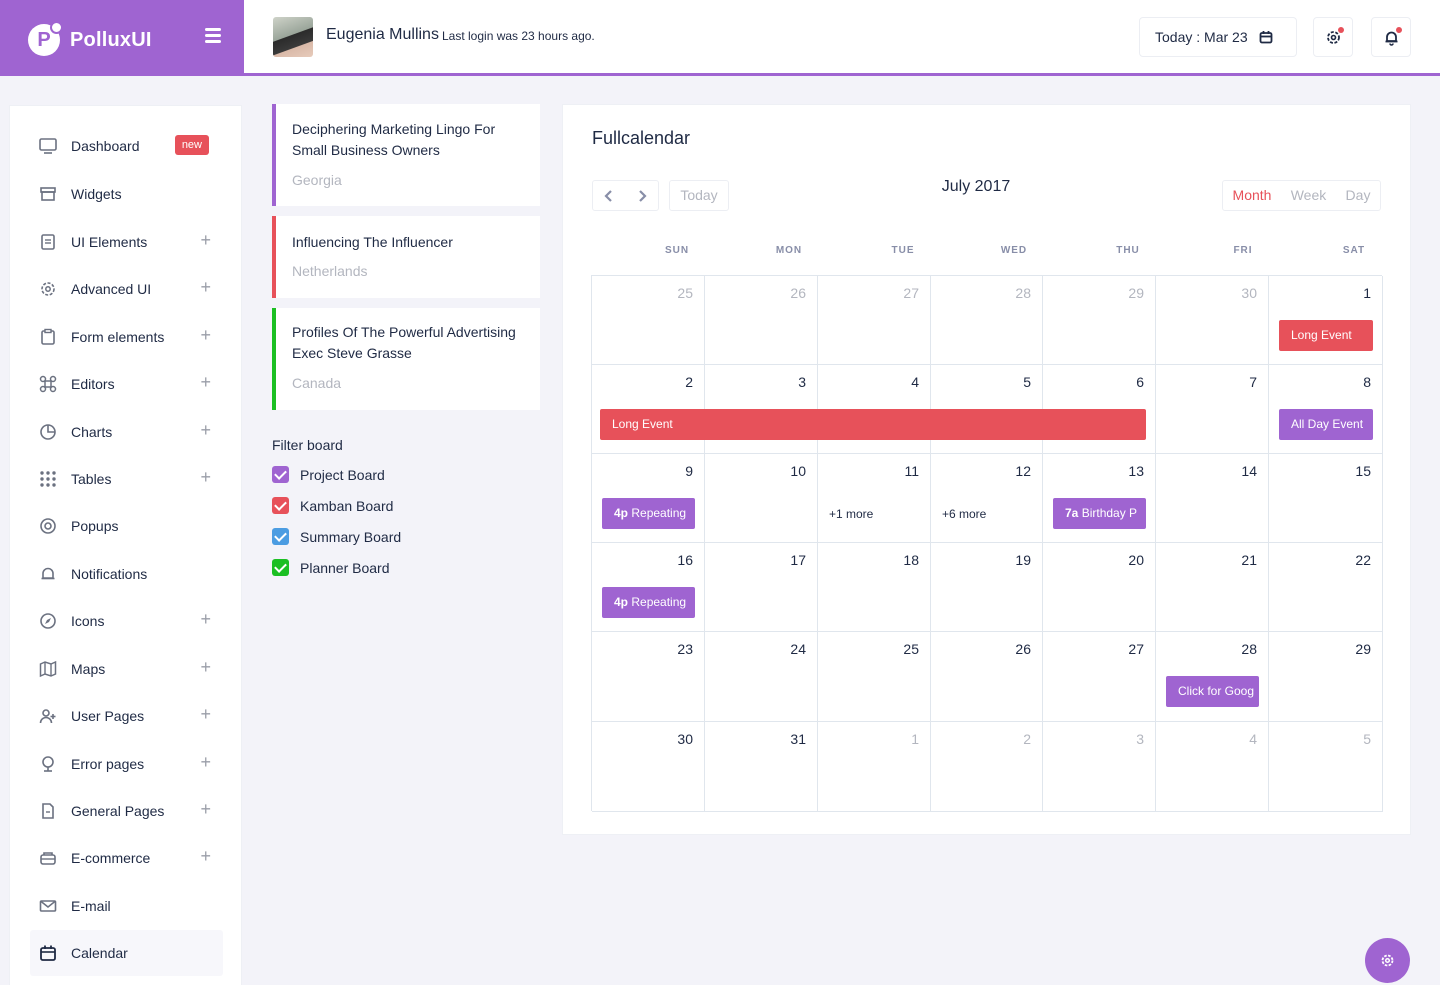 This screenshot has width=1440, height=985. What do you see at coordinates (126, 289) in the screenshot?
I see `sidebar-item-advanced-ui: Advanced UI +` at bounding box center [126, 289].